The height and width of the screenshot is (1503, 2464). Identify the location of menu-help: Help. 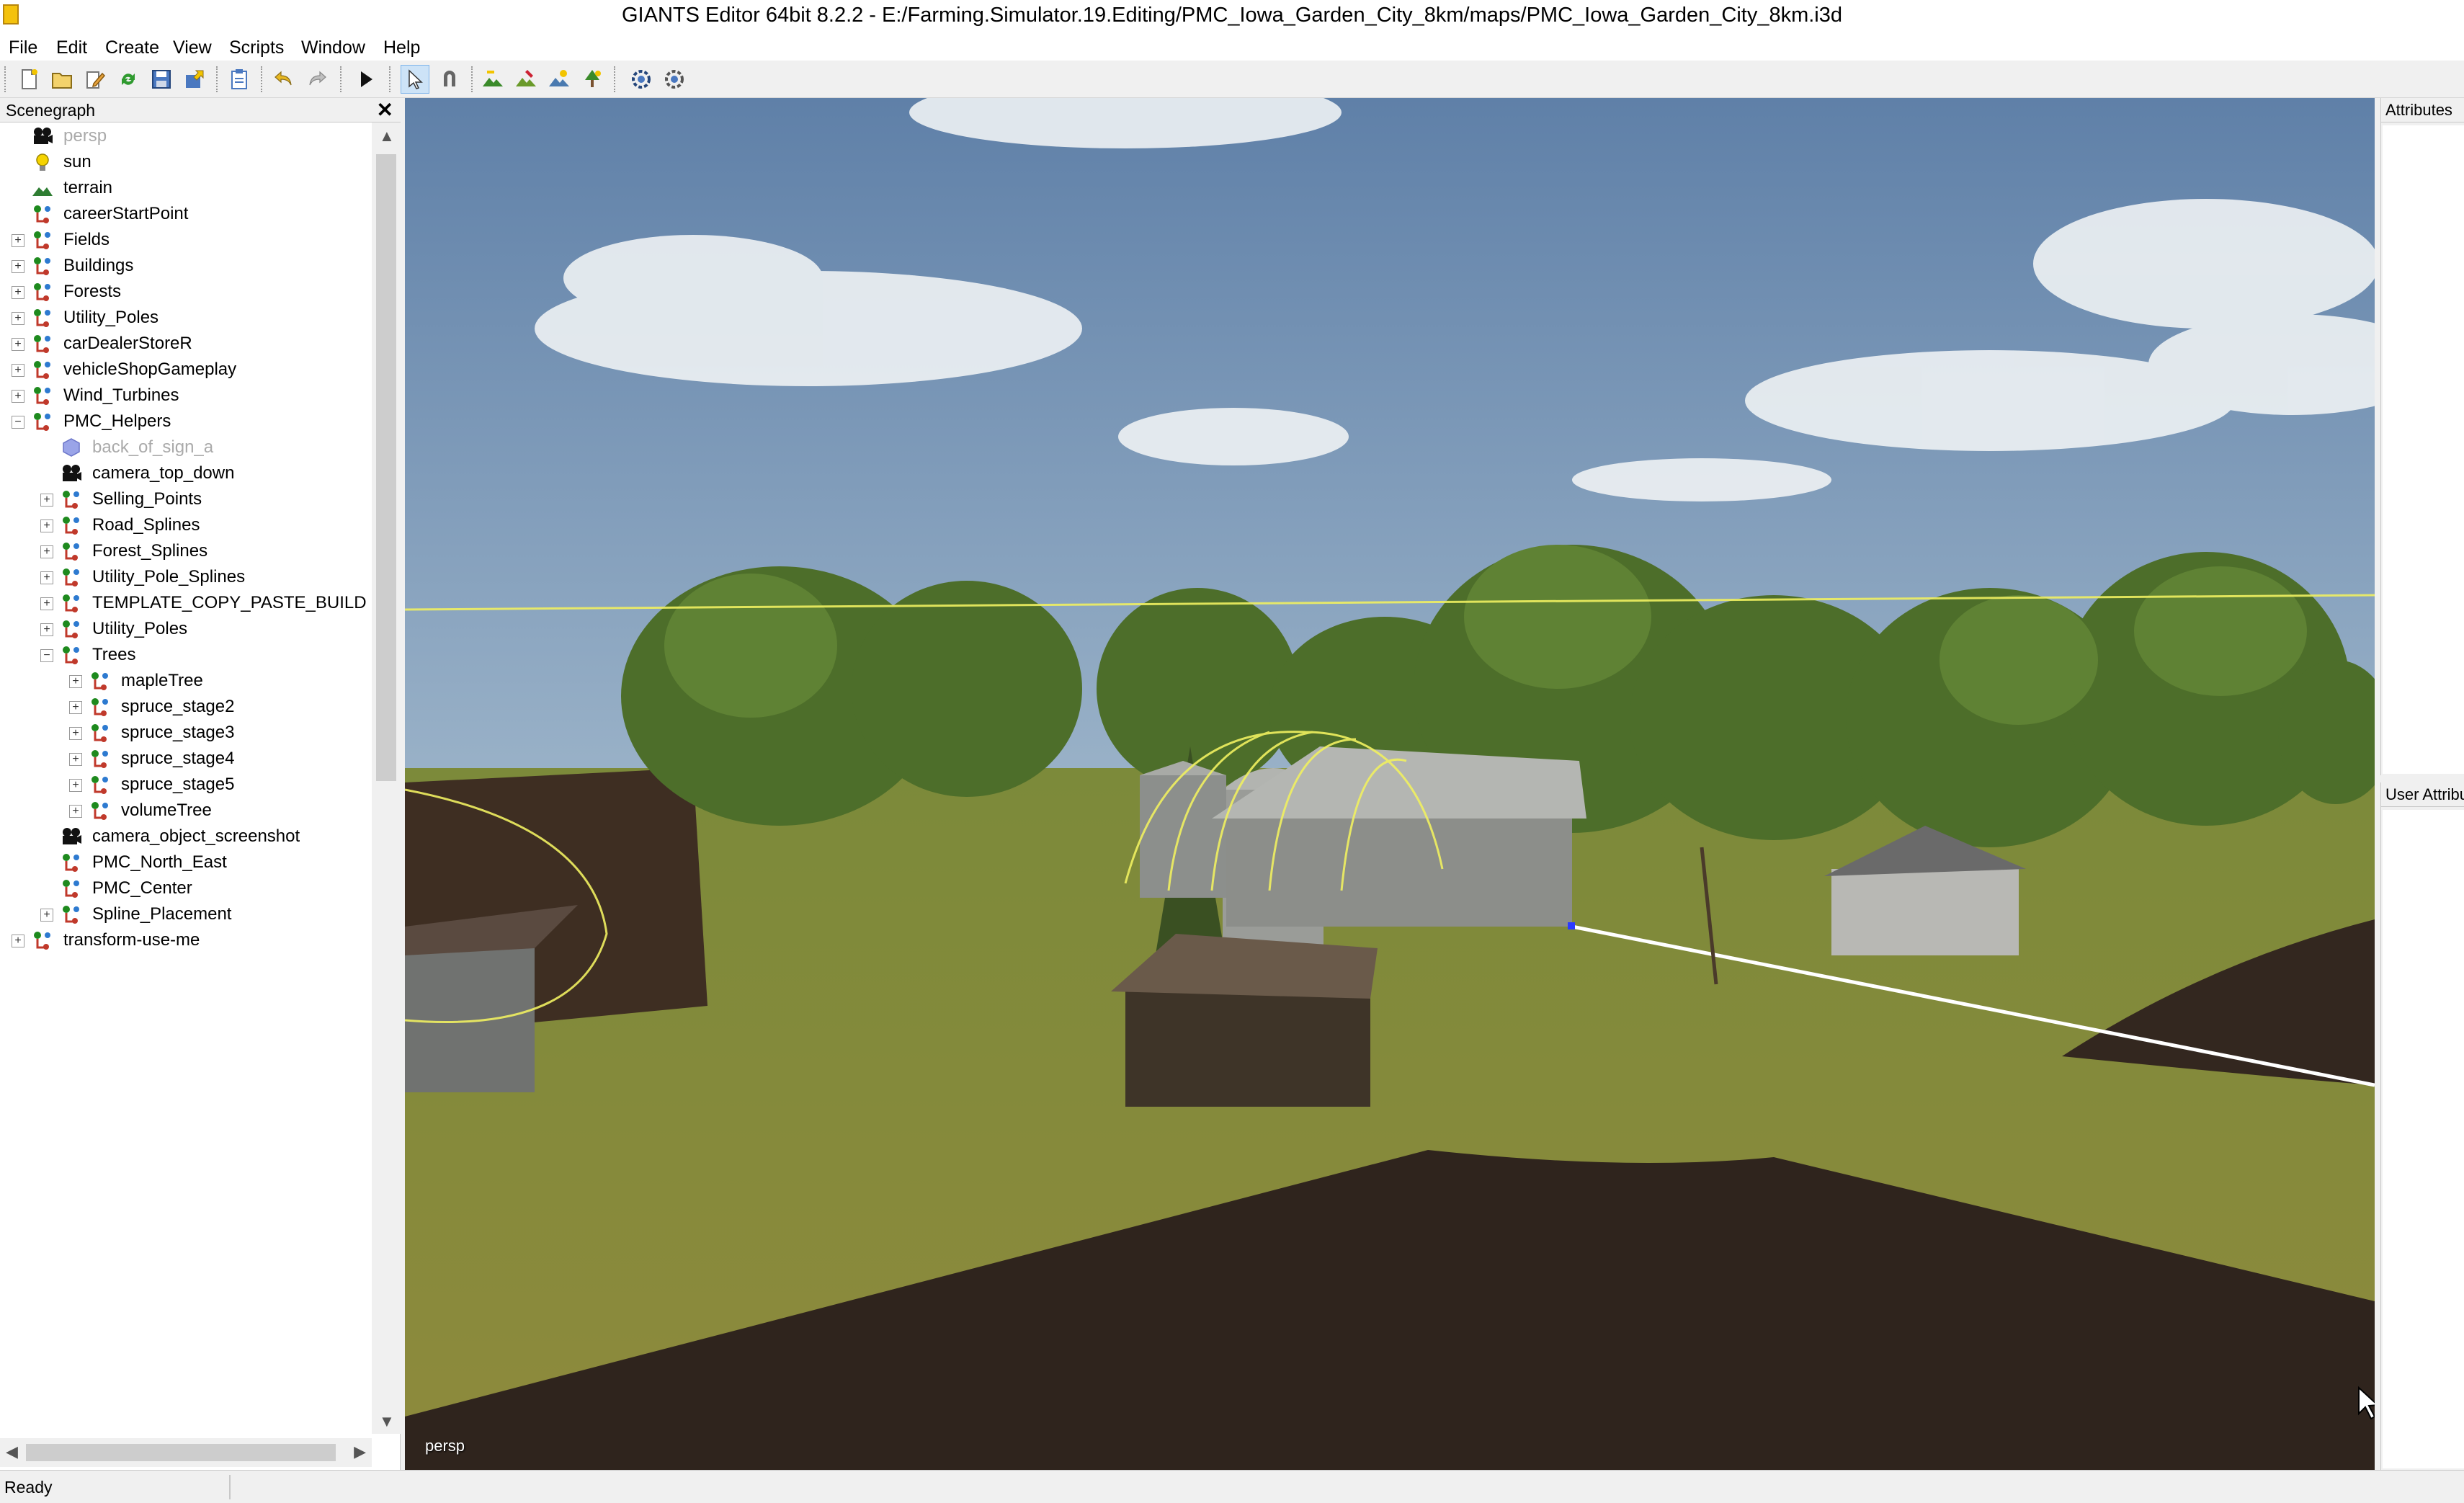
(401, 47).